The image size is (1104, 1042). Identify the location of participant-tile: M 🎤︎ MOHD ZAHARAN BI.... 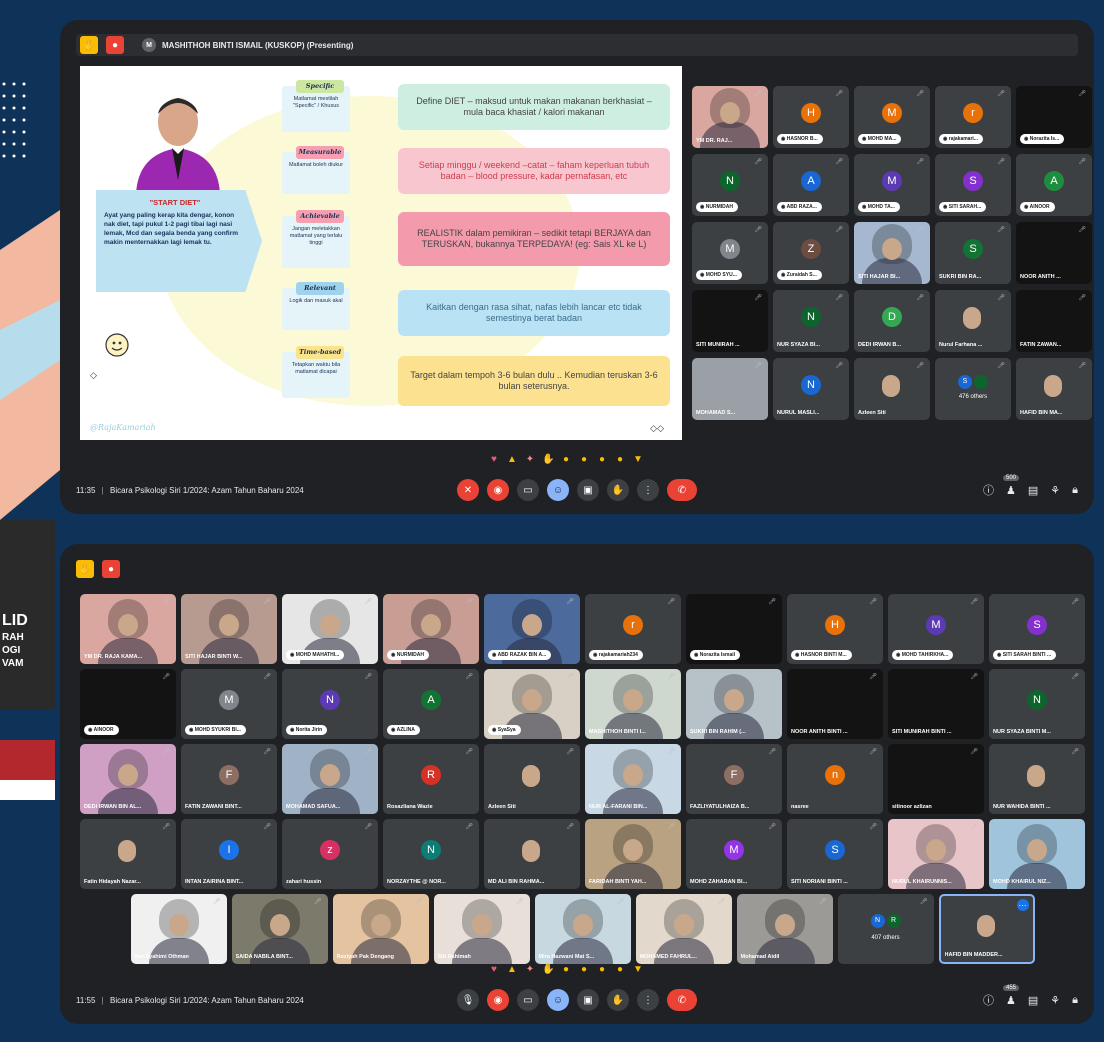
(734, 854).